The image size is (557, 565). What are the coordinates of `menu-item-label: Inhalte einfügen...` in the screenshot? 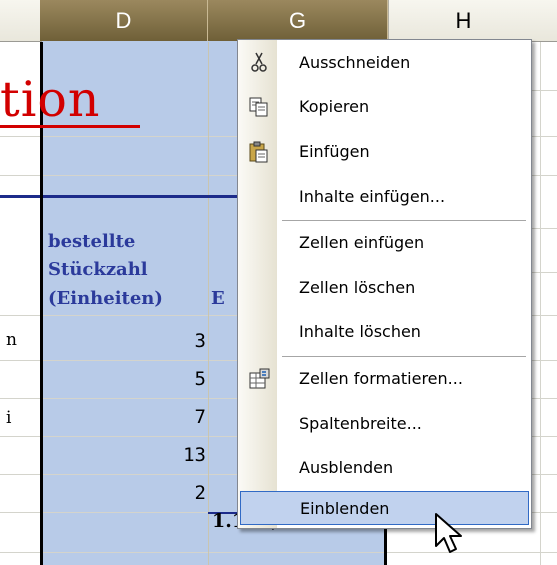 It's located at (372, 196).